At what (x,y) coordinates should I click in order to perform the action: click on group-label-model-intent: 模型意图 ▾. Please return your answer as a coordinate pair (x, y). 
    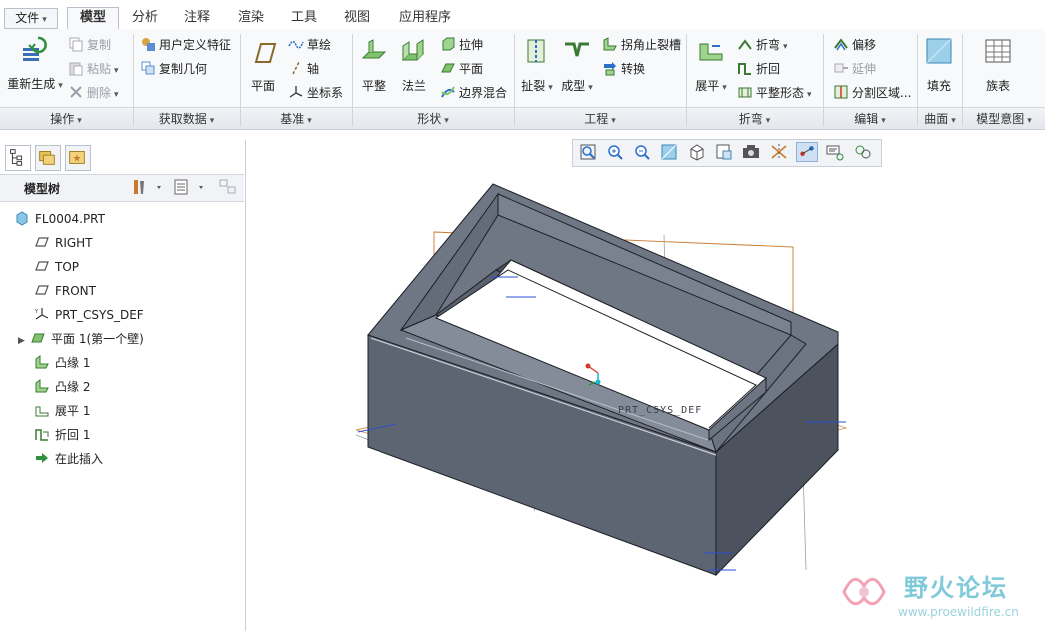
    Looking at the image, I should click on (1004, 118).